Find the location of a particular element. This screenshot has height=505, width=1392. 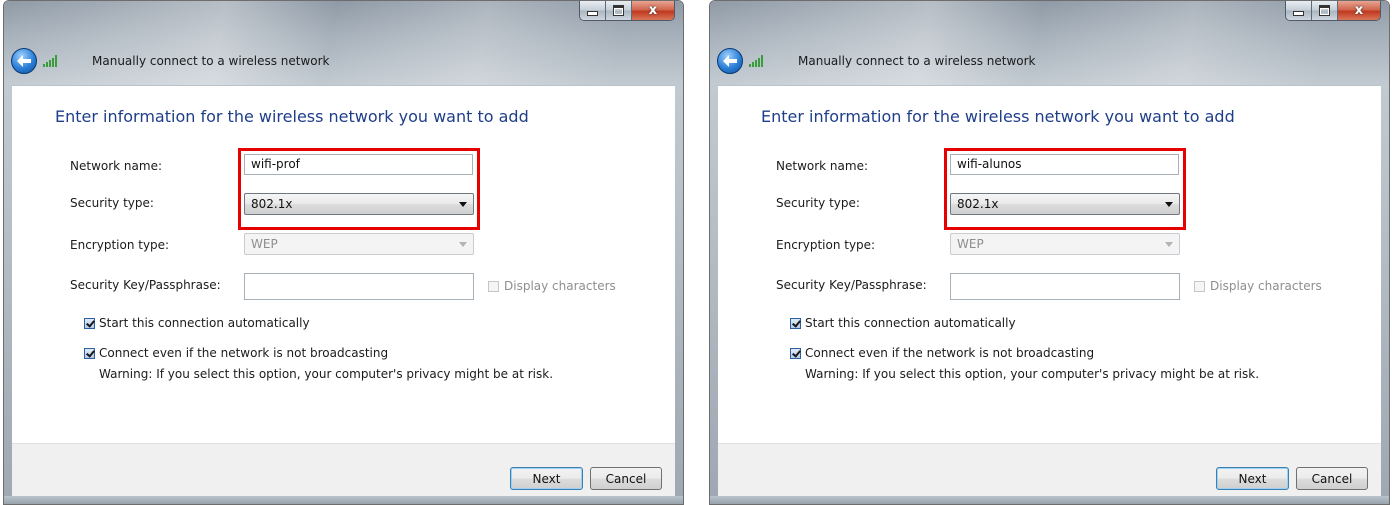

network-name-input: wifi-alunos is located at coordinates (1064, 164).